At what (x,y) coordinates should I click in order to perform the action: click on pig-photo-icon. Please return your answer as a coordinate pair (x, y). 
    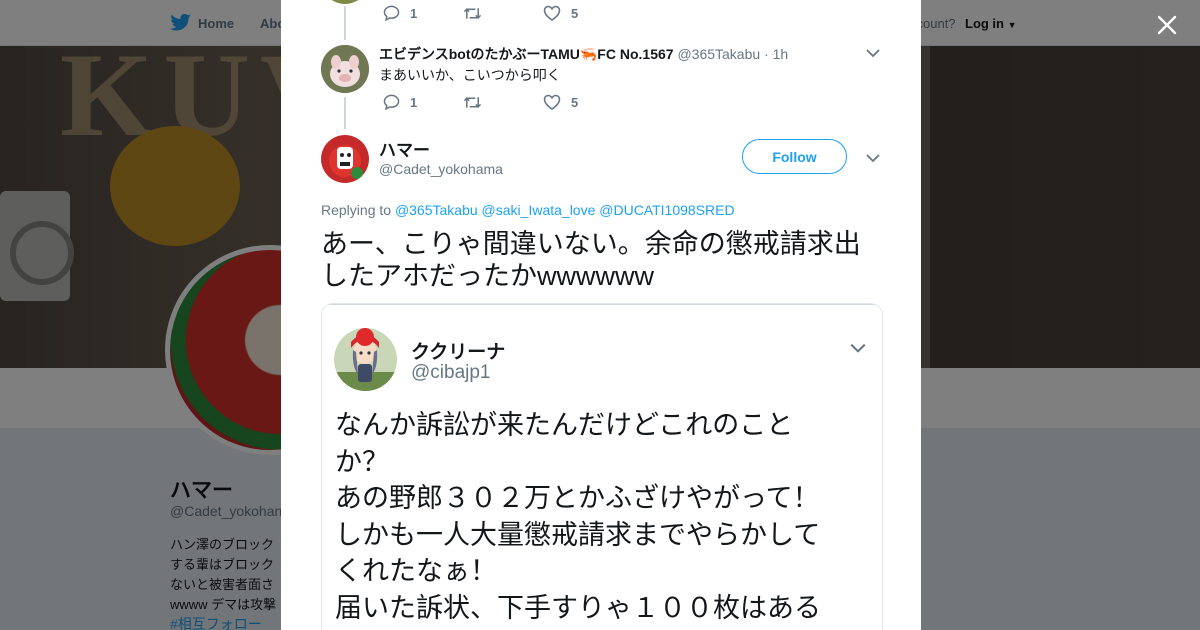
    Looking at the image, I should click on (345, 69).